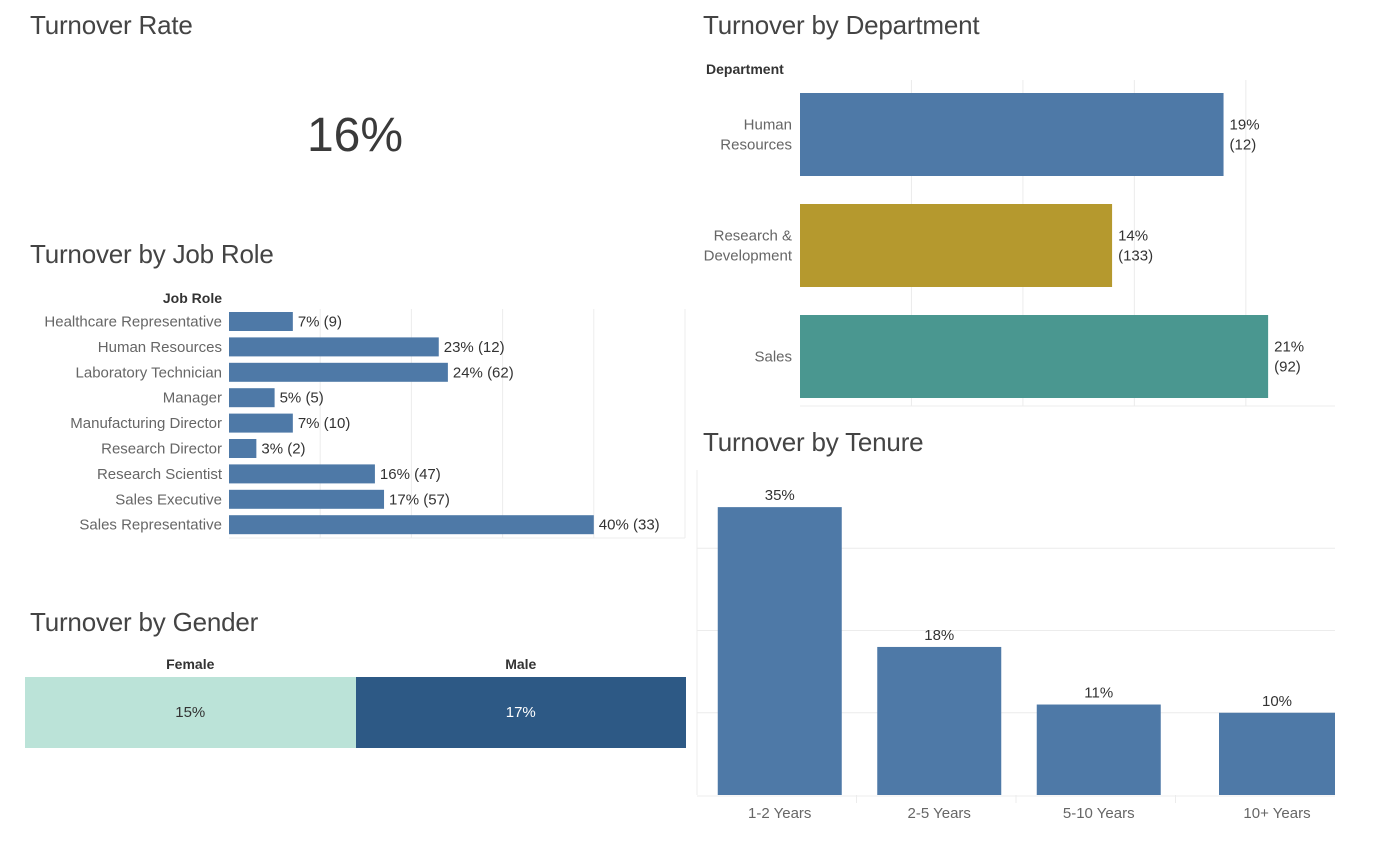  I want to click on gender-cell-female: 15%, so click(190, 712).